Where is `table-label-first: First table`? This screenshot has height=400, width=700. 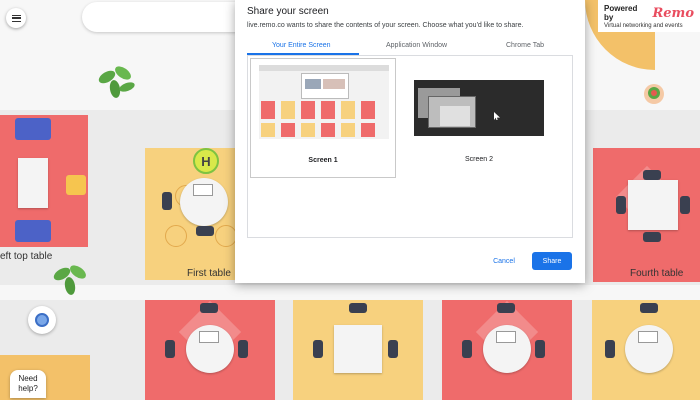
table-label-first: First table is located at coordinates (209, 273).